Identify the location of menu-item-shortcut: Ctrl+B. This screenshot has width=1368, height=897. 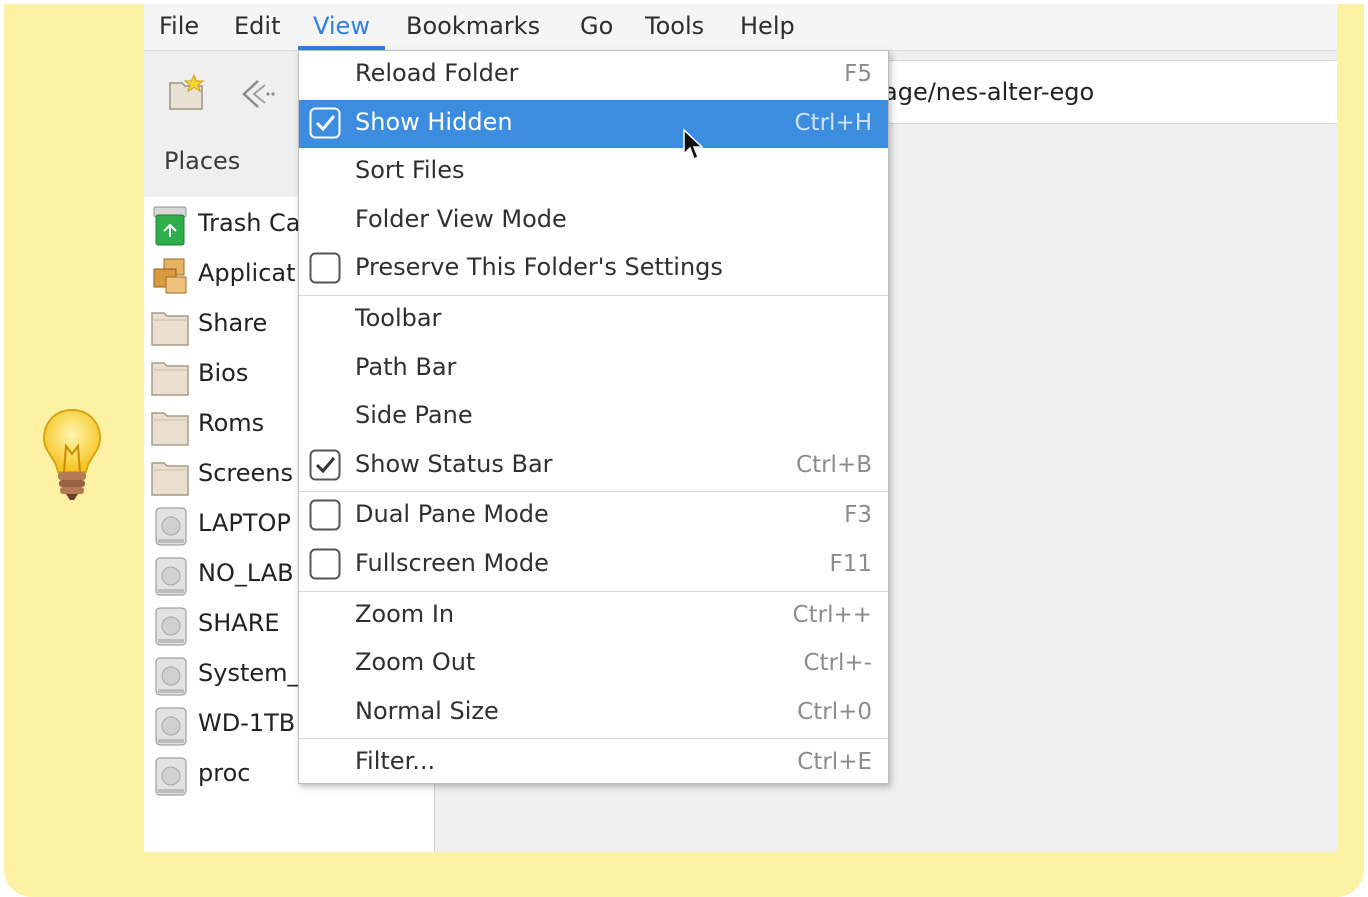
(834, 464).